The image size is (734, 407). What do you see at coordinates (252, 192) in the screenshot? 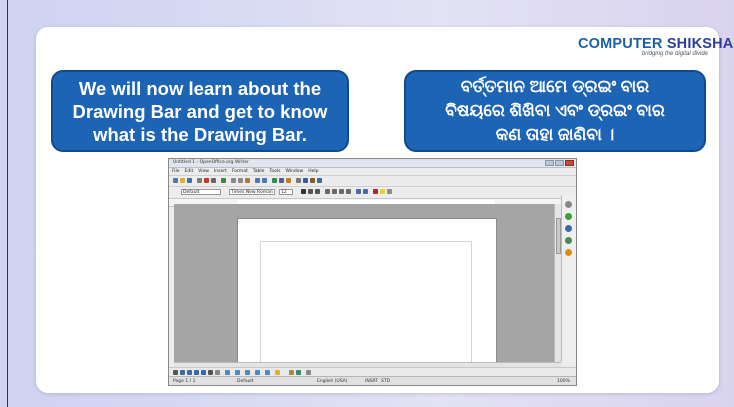
I see `font-name-select: Times New Roman` at bounding box center [252, 192].